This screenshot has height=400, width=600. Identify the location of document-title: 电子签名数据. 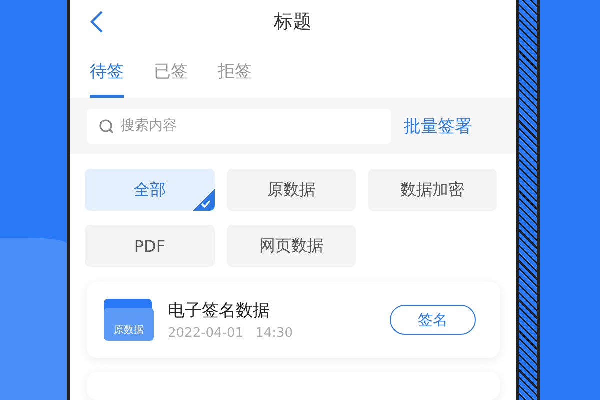
(219, 311).